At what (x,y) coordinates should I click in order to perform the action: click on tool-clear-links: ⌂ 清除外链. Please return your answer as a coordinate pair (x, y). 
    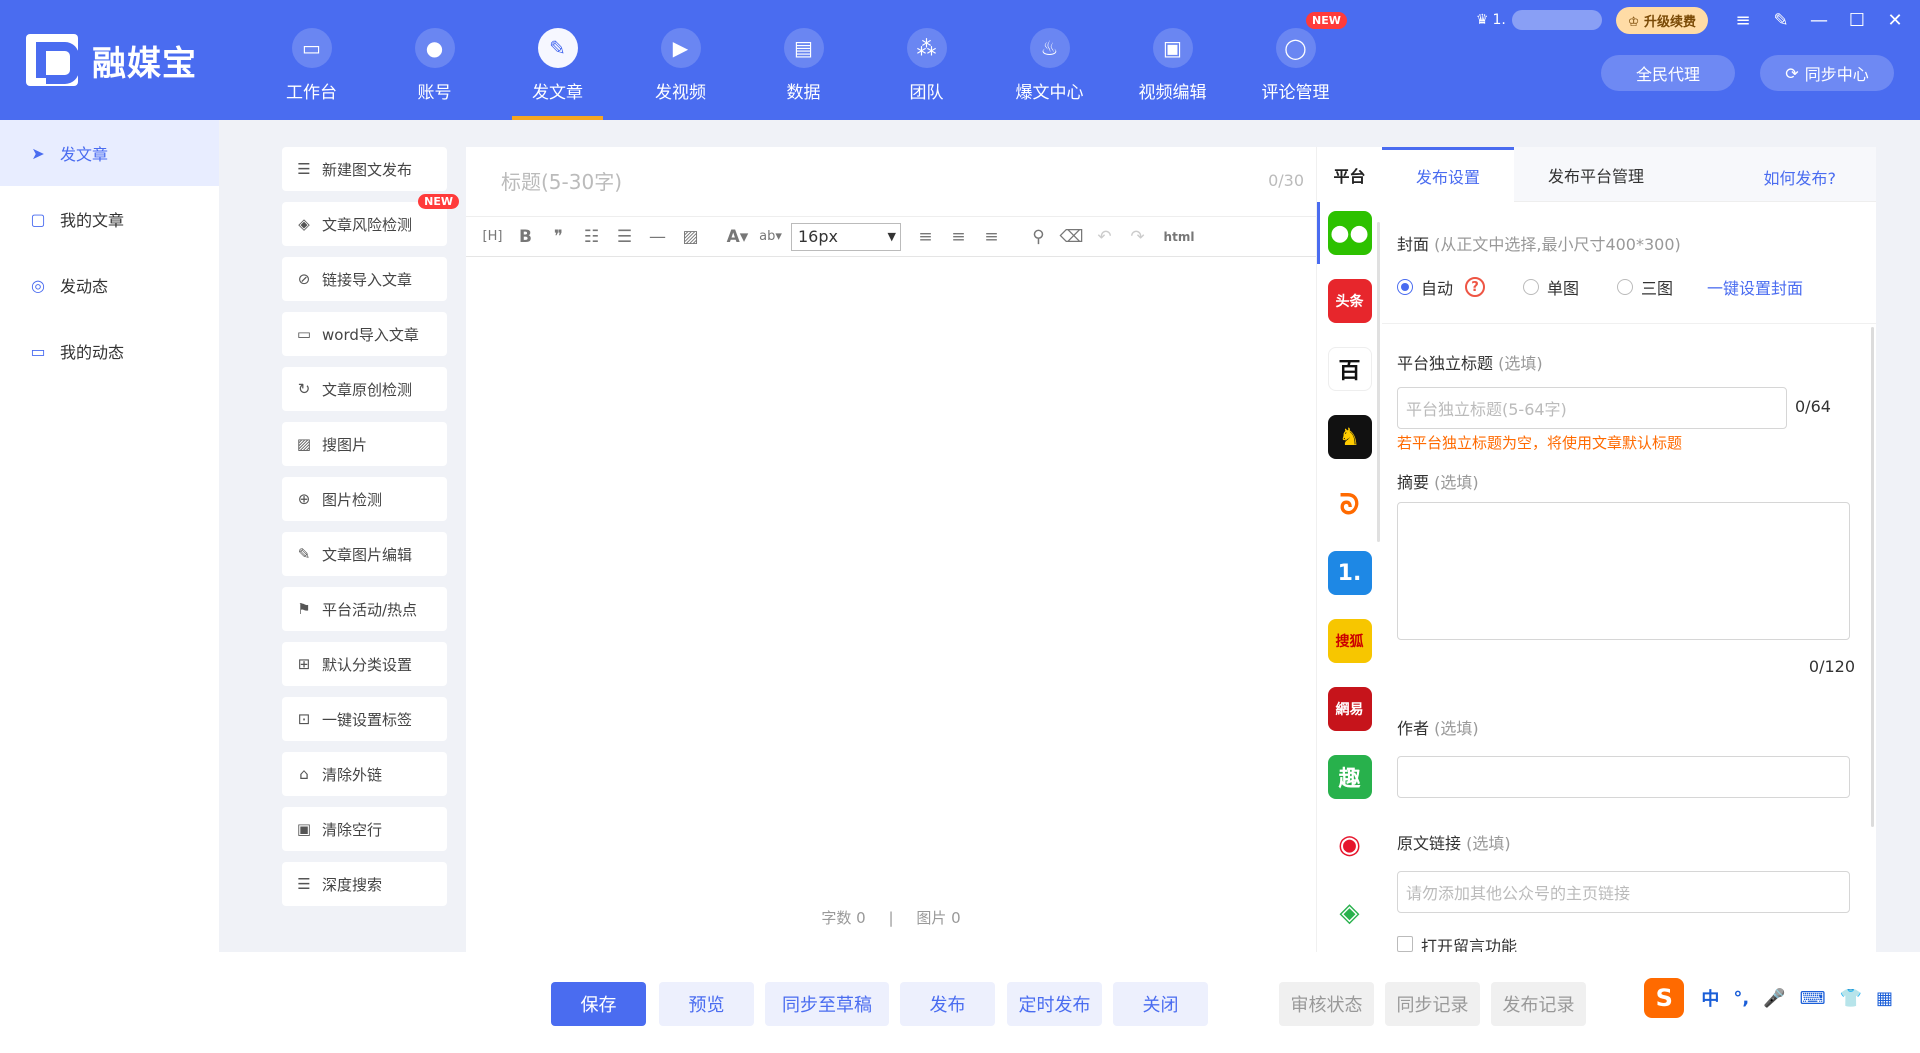
    Looking at the image, I should click on (364, 774).